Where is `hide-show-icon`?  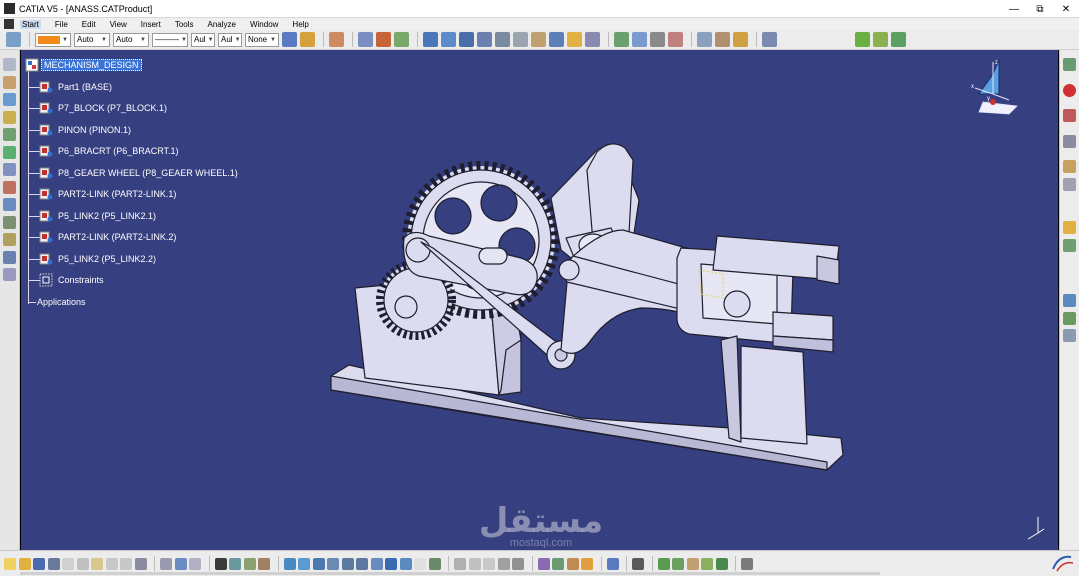 hide-show-icon is located at coordinates (420, 563).